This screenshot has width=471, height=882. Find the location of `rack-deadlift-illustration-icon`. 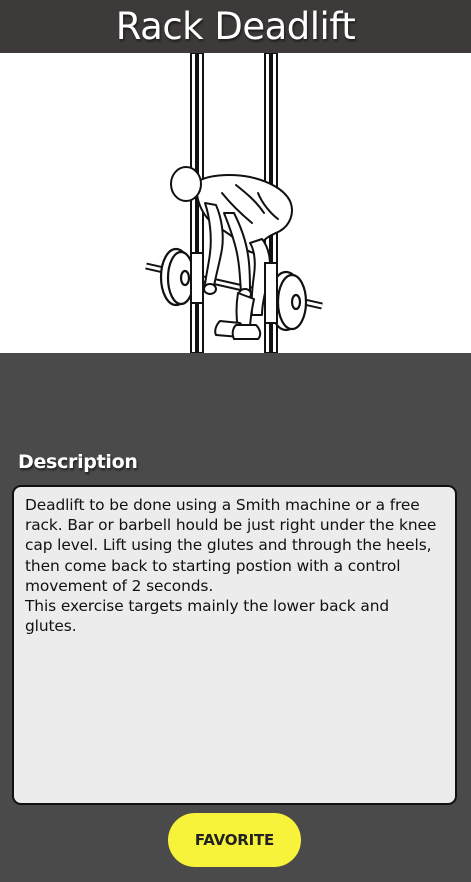

rack-deadlift-illustration-icon is located at coordinates (234, 203).